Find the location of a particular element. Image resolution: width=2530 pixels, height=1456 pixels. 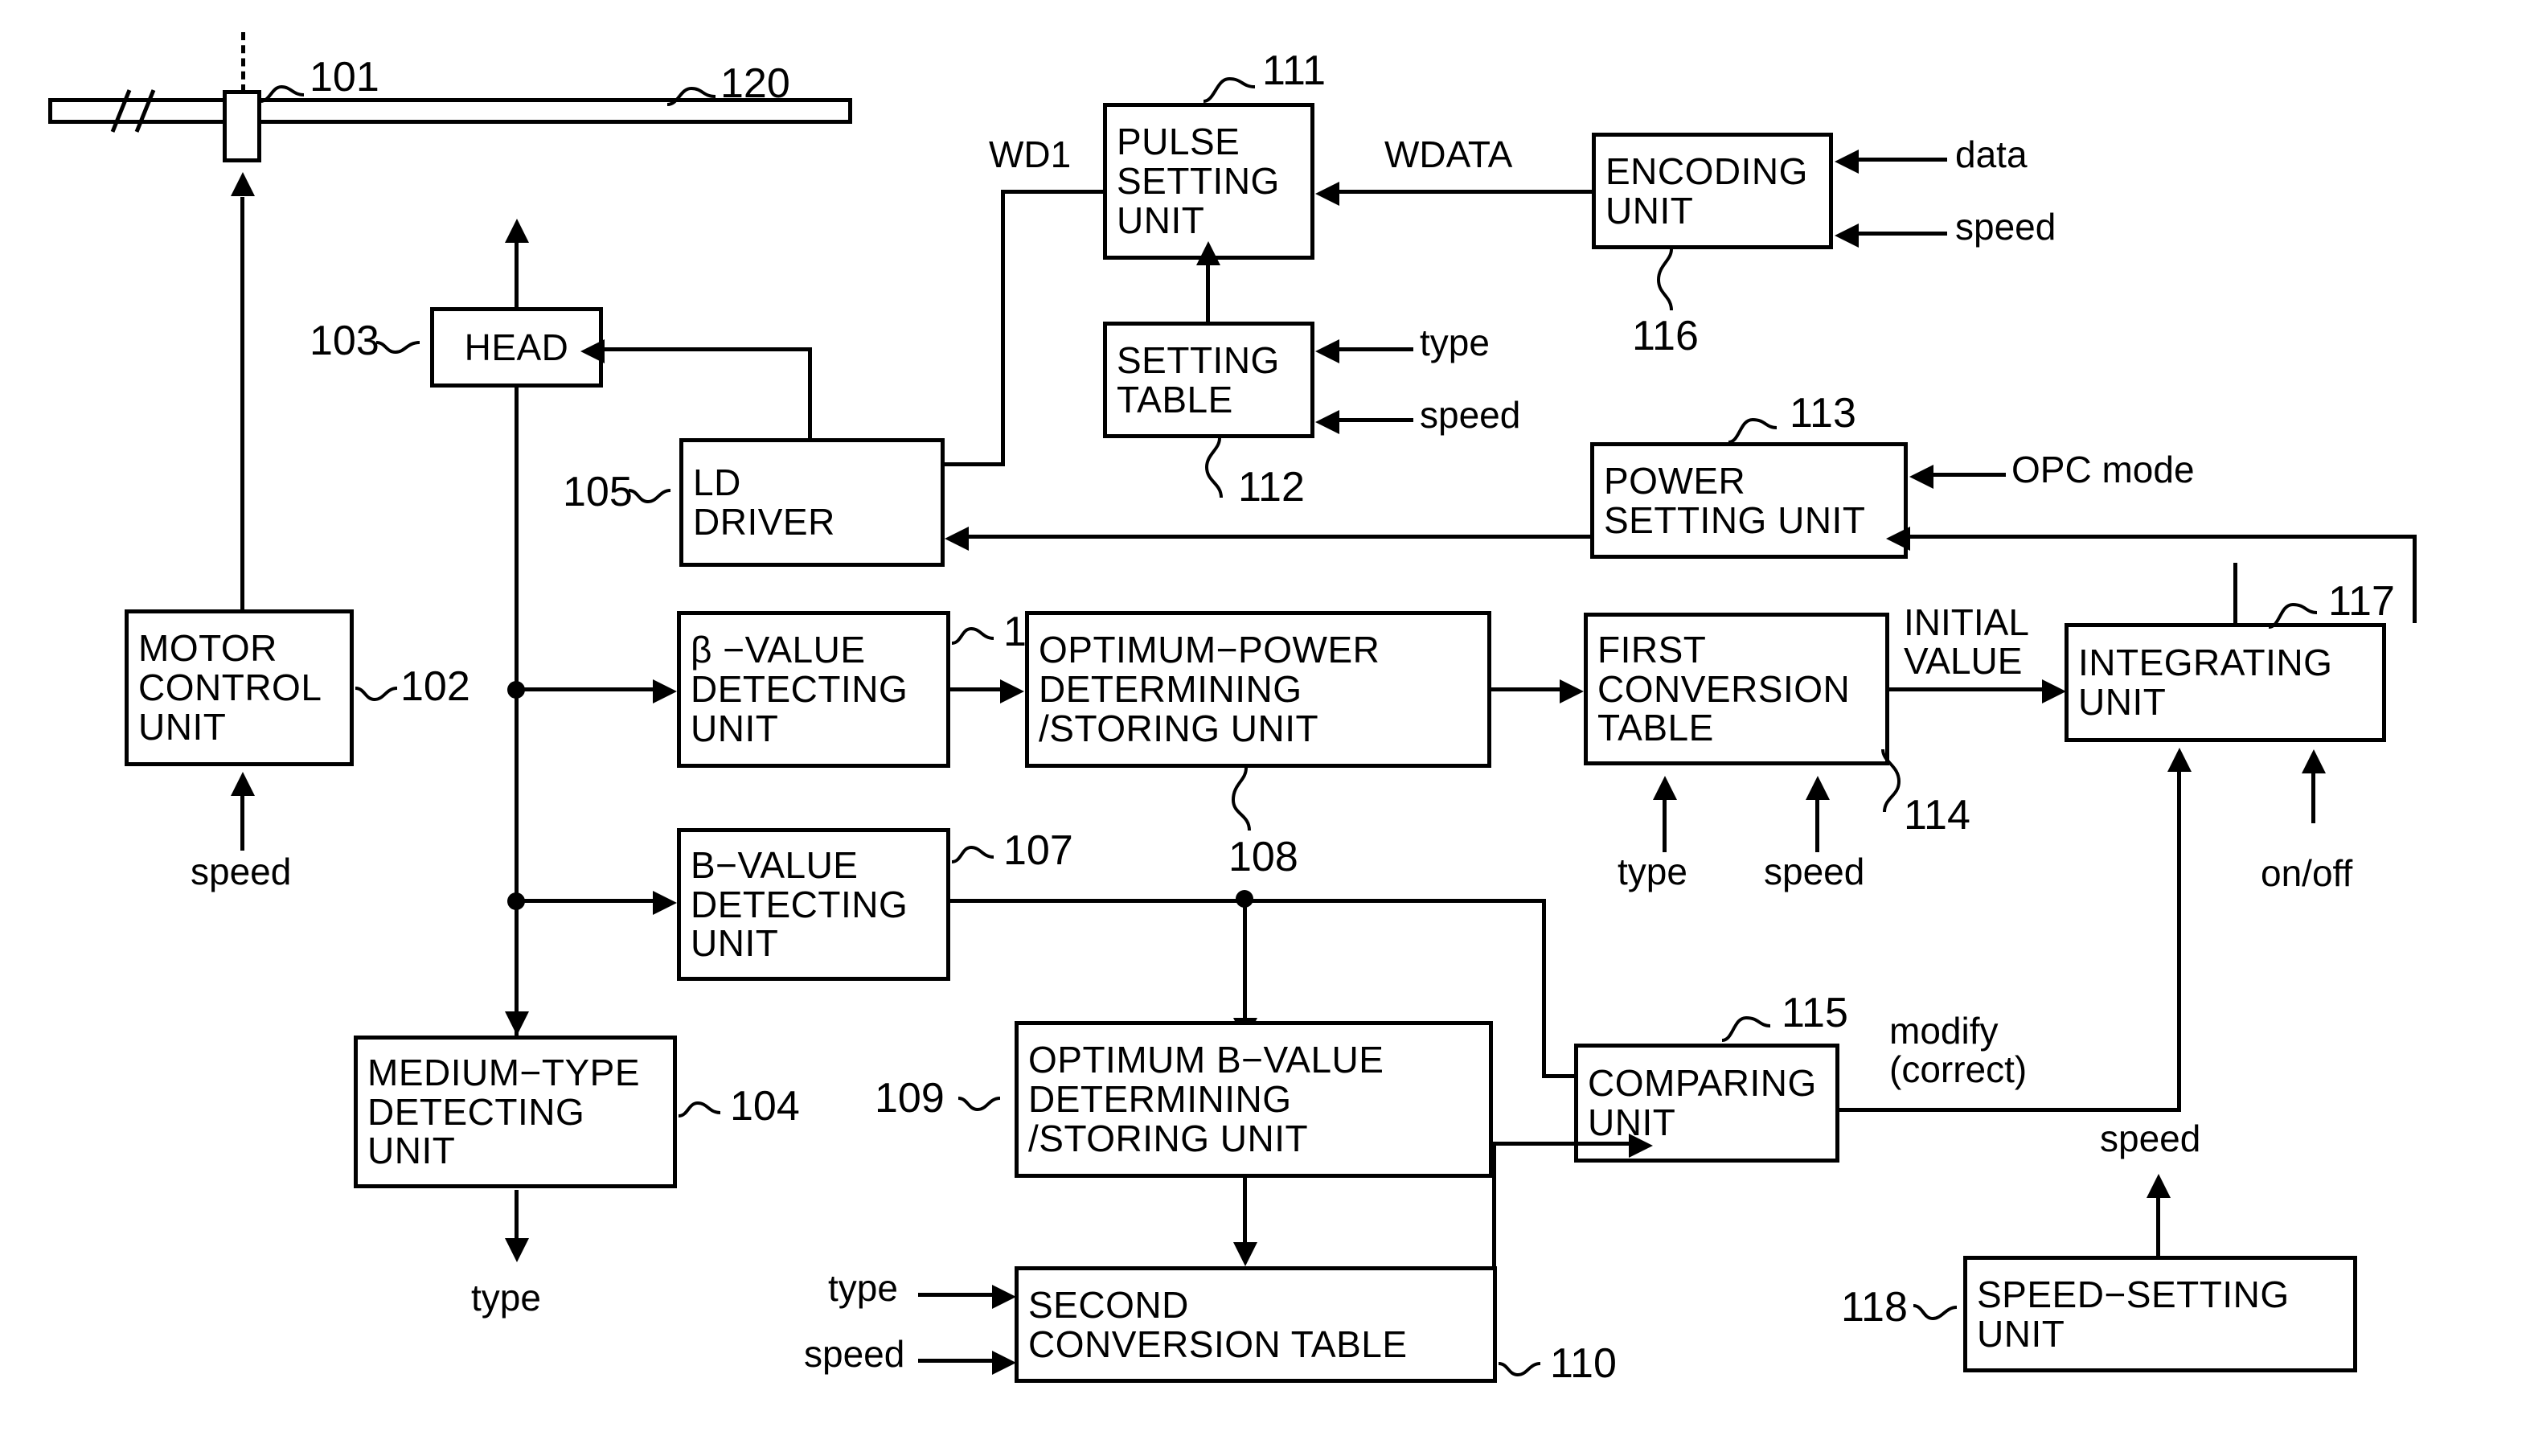

speed-out-arrowhead is located at coordinates (2159, 1186).